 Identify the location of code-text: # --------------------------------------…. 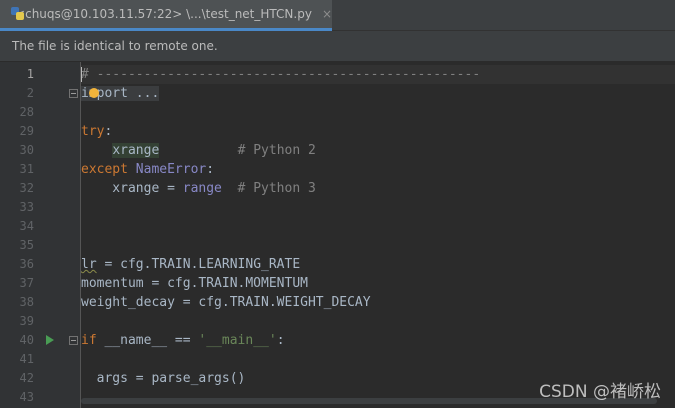
(281, 74).